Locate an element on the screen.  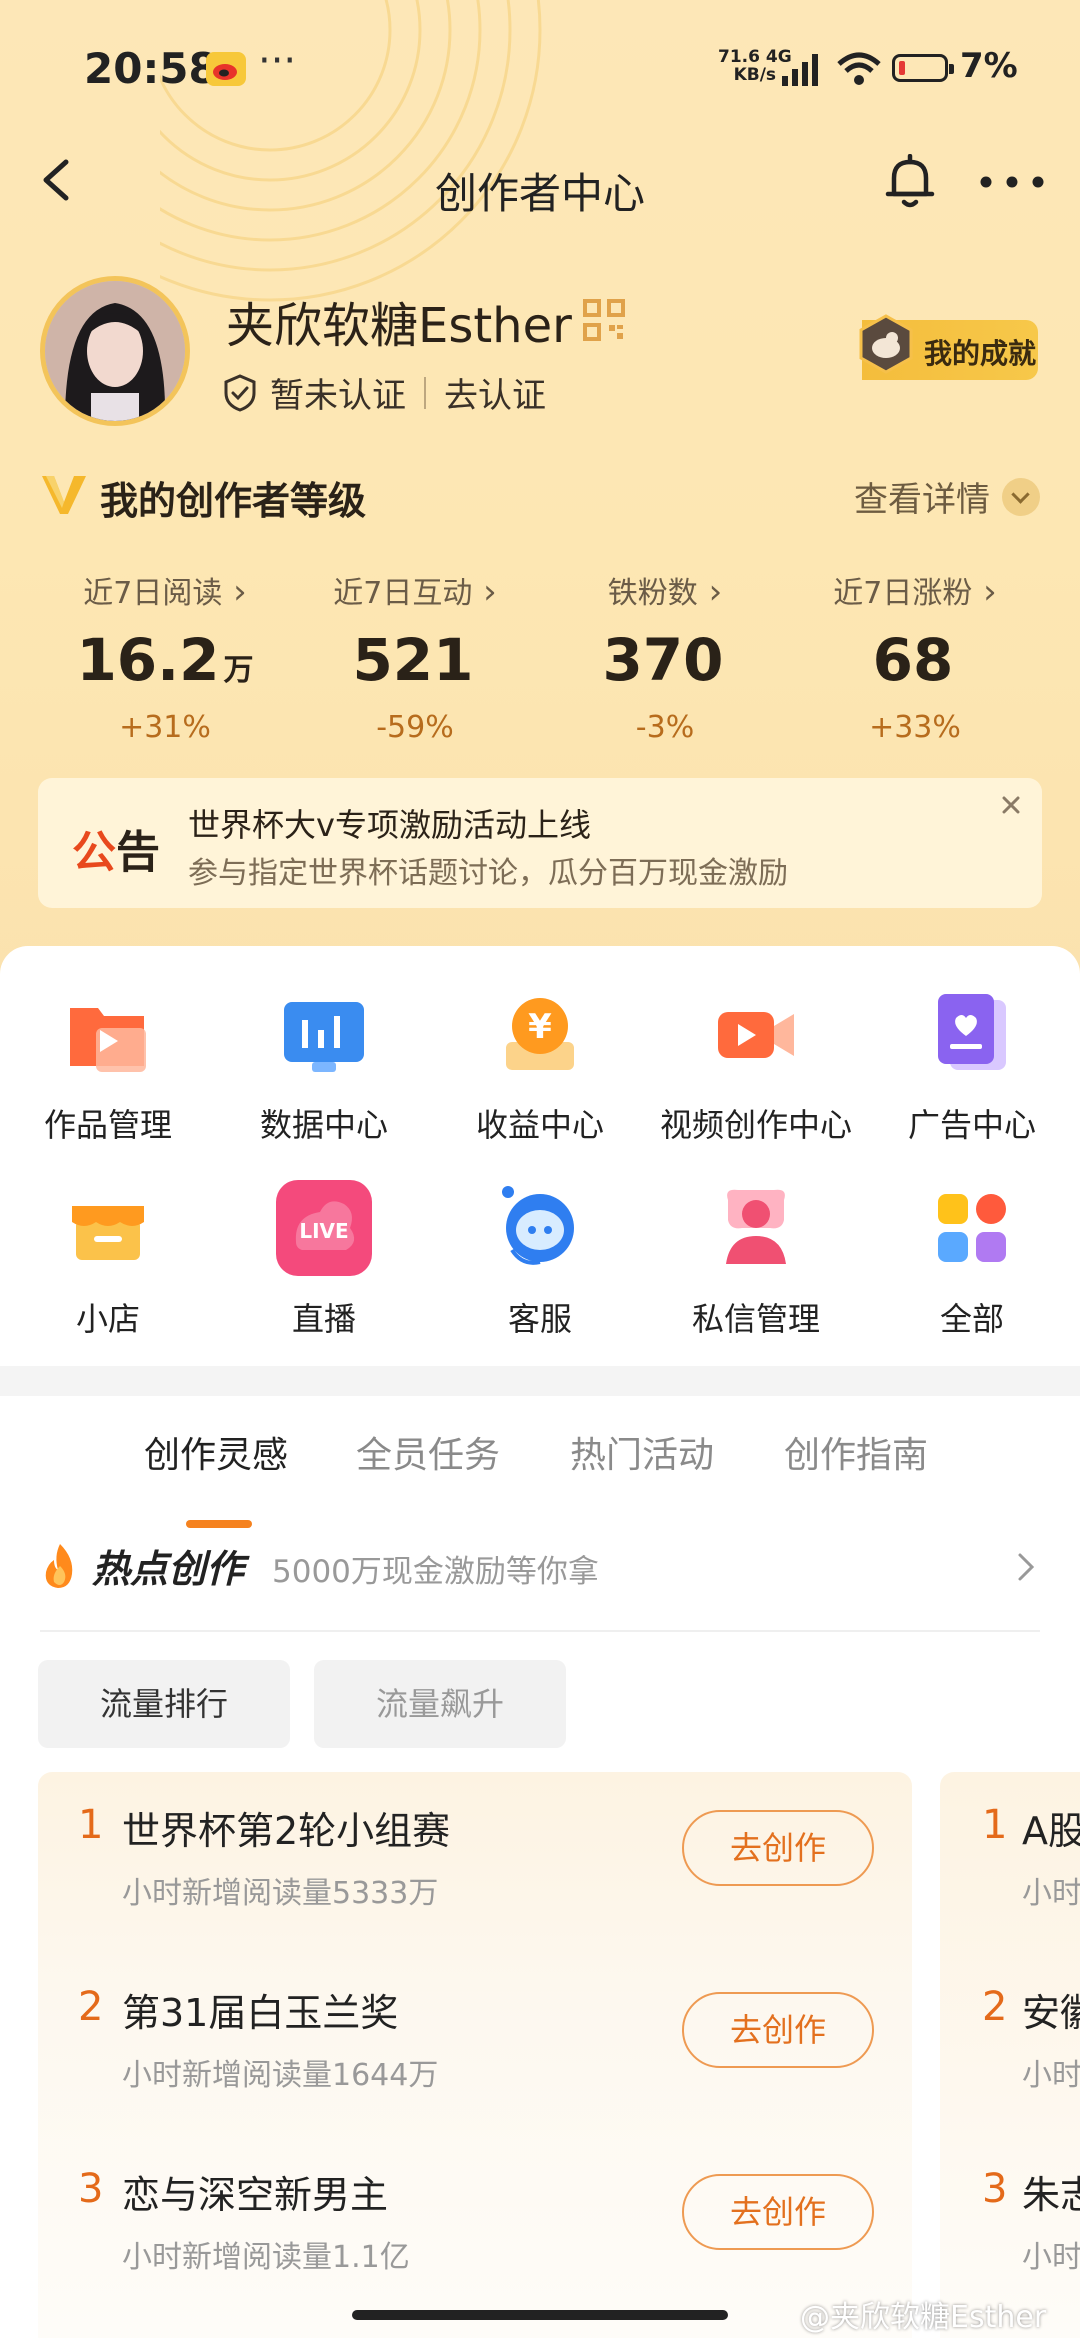
tab-tasks: 全员任务 is located at coordinates (428, 1452).